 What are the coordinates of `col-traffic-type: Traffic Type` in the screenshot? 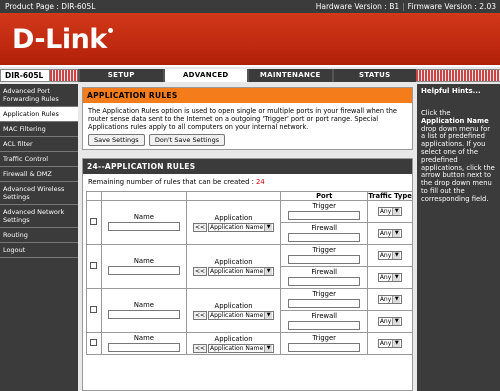 It's located at (390, 196).